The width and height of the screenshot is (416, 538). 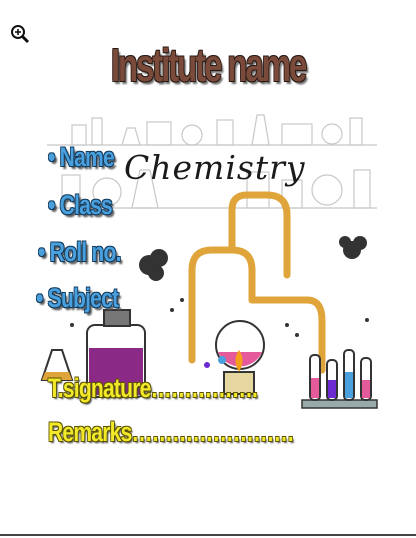 I want to click on subject-field-label: • Subject, so click(x=77, y=298).